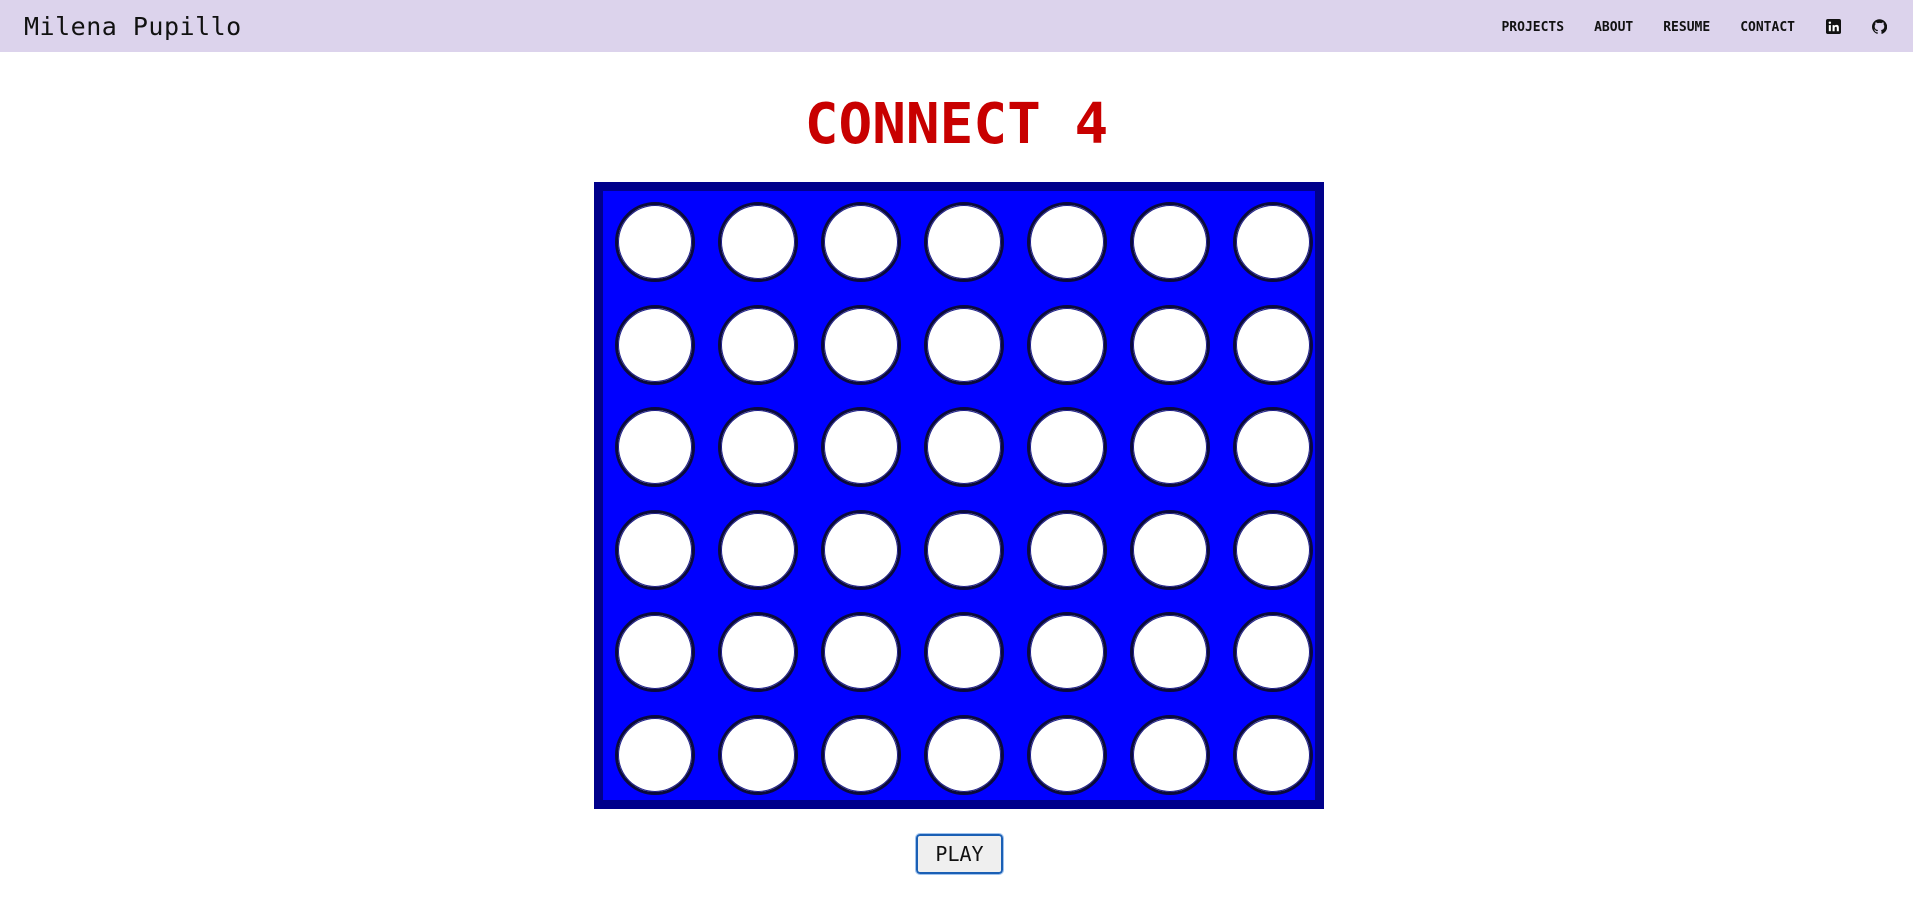 The width and height of the screenshot is (1913, 913). What do you see at coordinates (1767, 26) in the screenshot?
I see `nav-link-contact: CONTACT` at bounding box center [1767, 26].